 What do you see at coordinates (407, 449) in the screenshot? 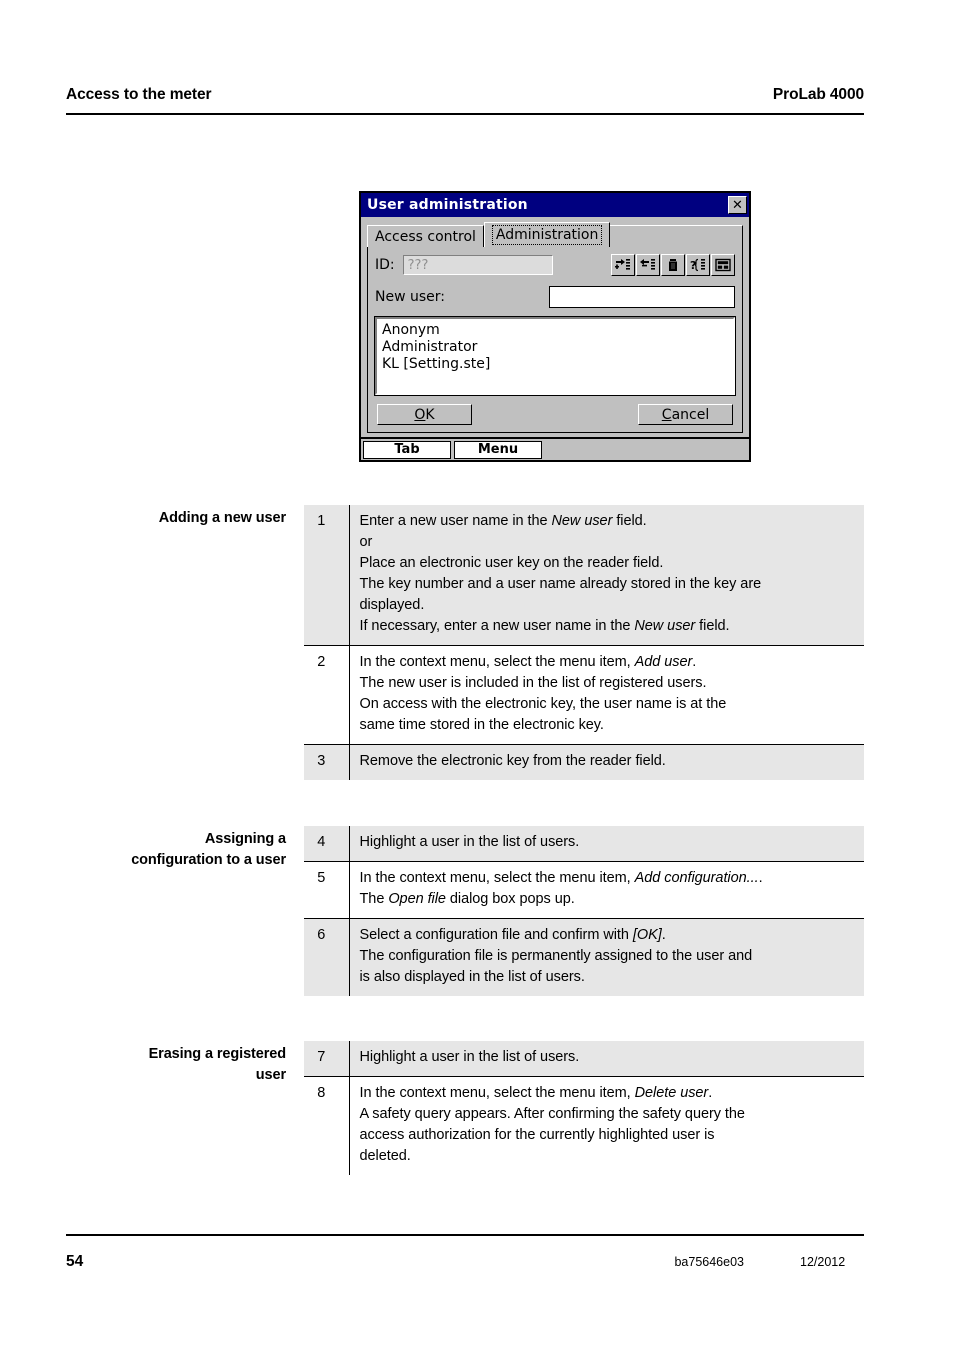
I see `tab-taskbar-button: Tab` at bounding box center [407, 449].